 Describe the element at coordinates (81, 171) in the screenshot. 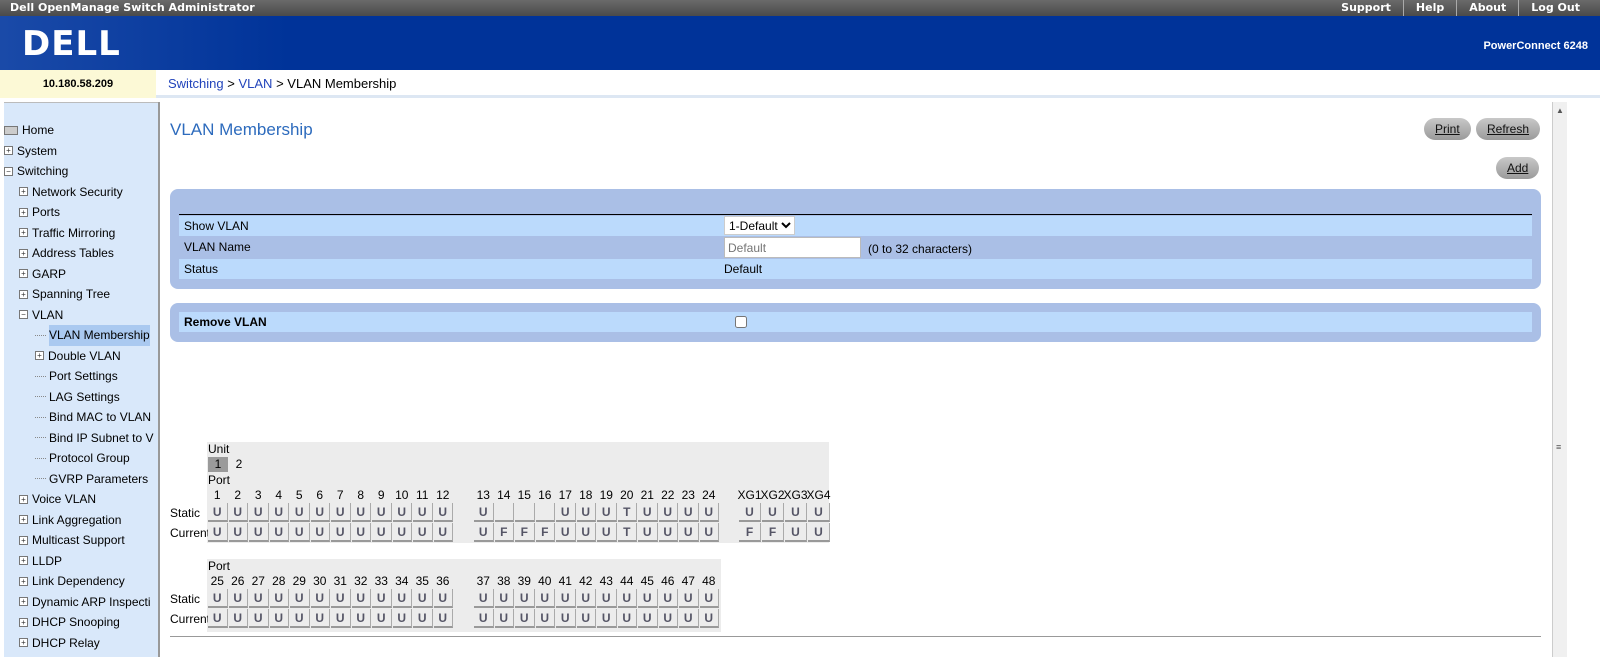

I see `sidebar-item-switching: − Switching` at that location.